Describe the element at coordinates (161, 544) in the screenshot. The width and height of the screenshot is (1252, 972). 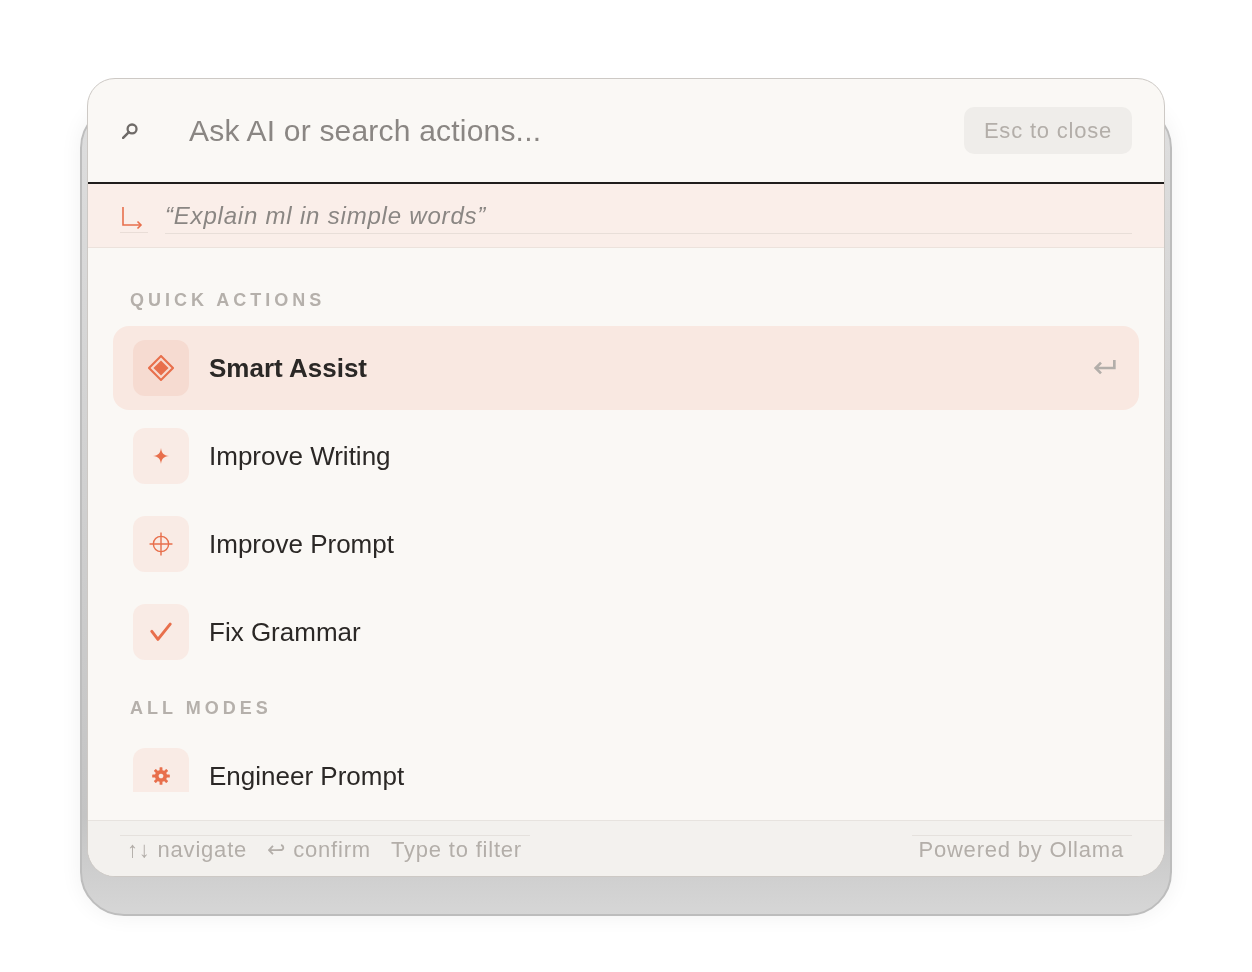
I see `crosshair-icon` at that location.